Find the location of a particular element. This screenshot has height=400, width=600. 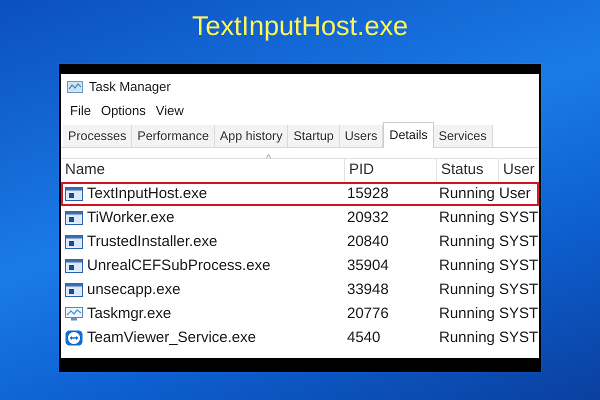

menu-item: Options is located at coordinates (123, 111).